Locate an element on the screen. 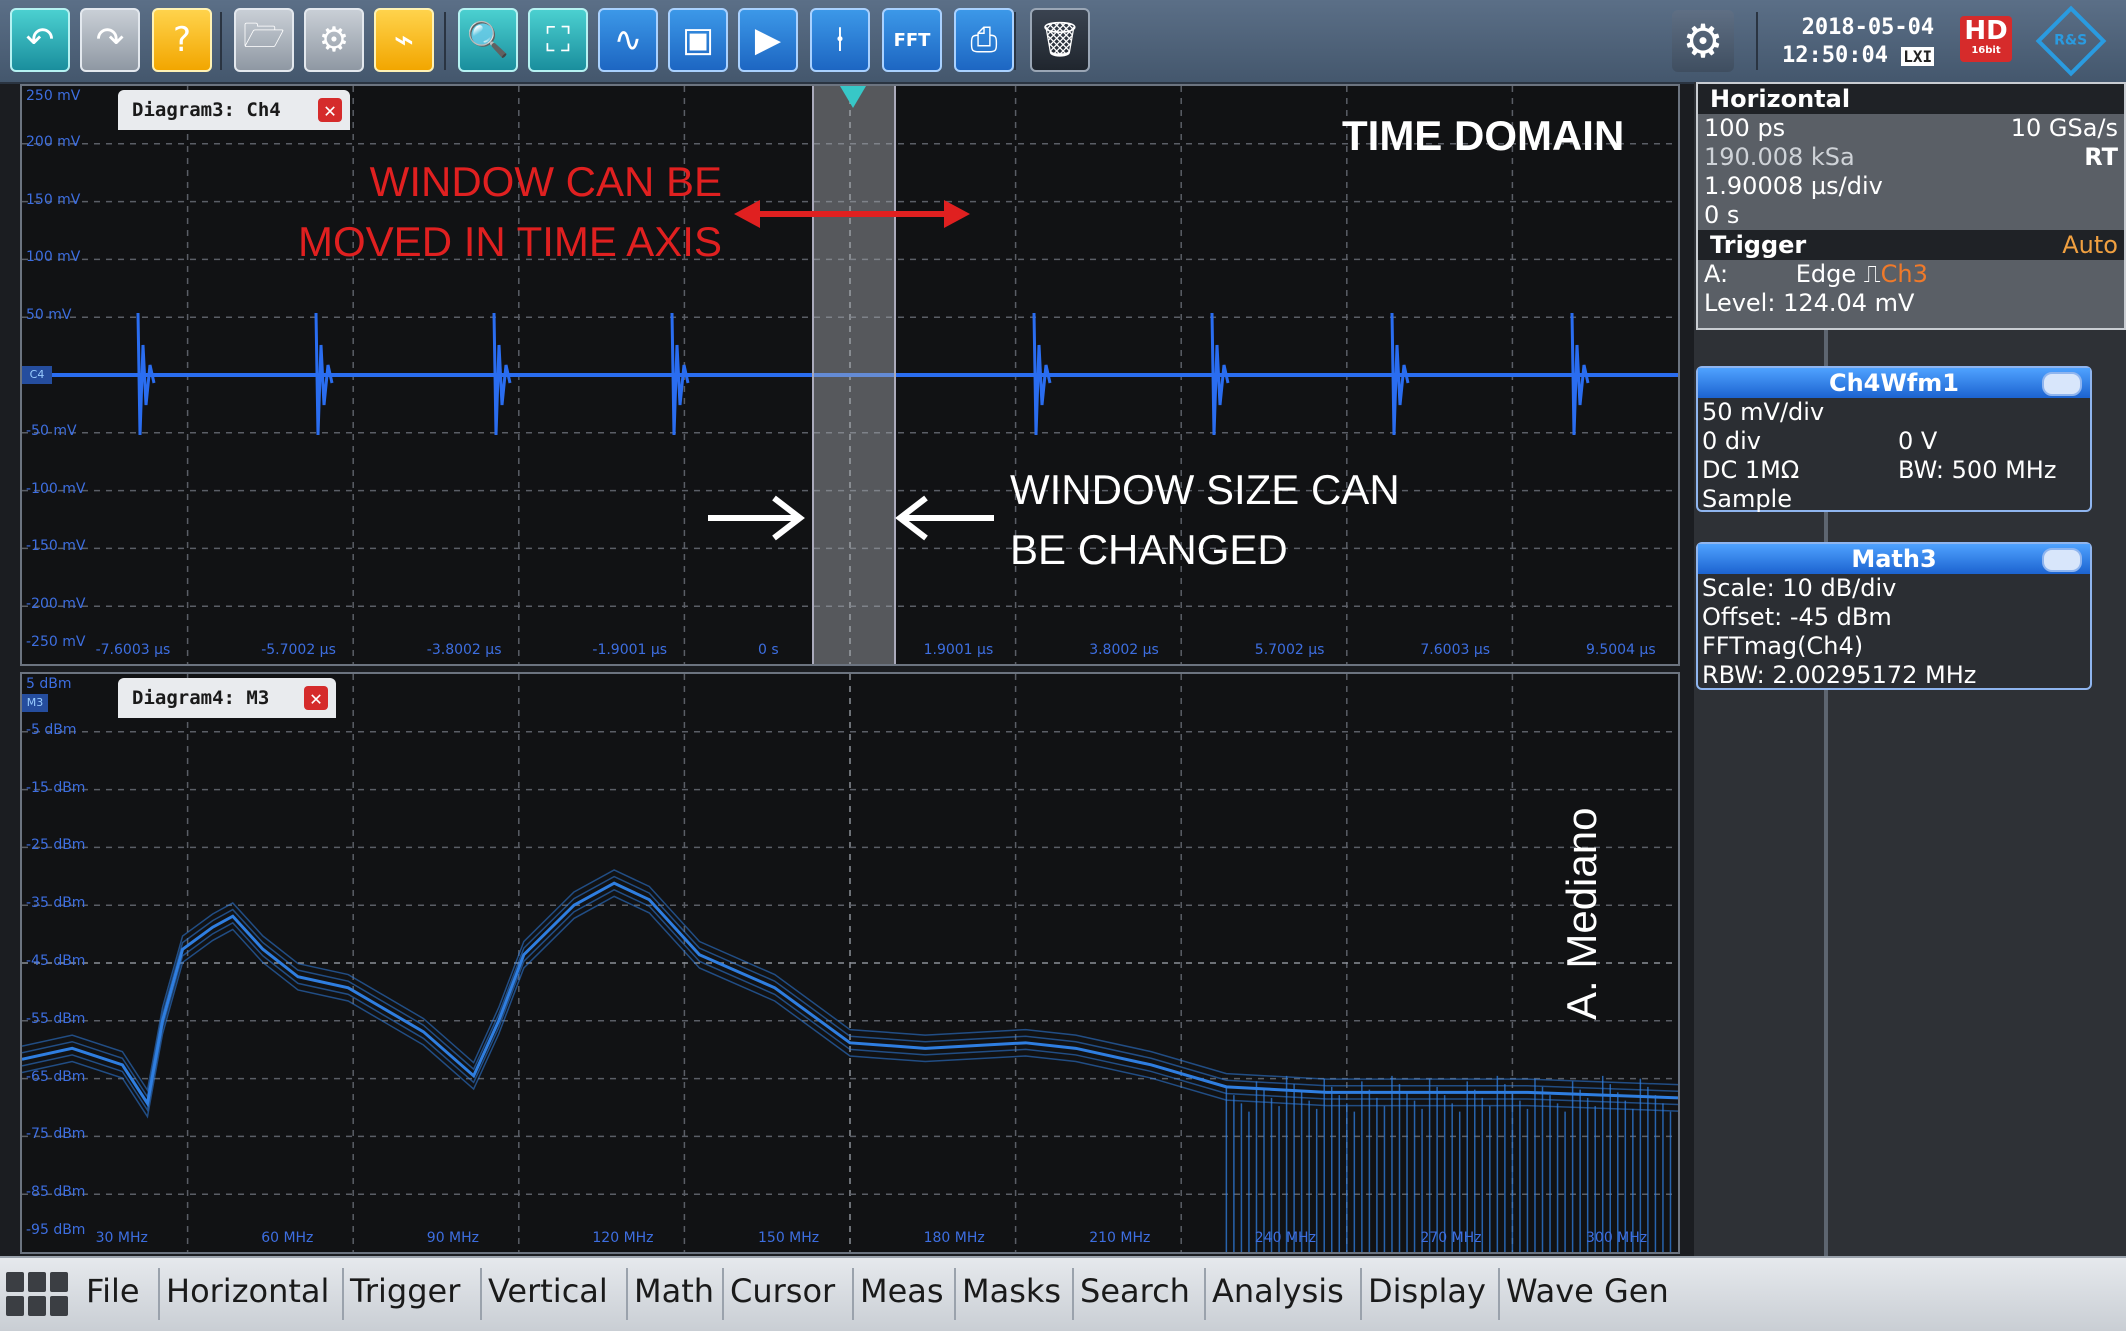 This screenshot has width=2126, height=1331. redo-button: ↷ is located at coordinates (110, 40).